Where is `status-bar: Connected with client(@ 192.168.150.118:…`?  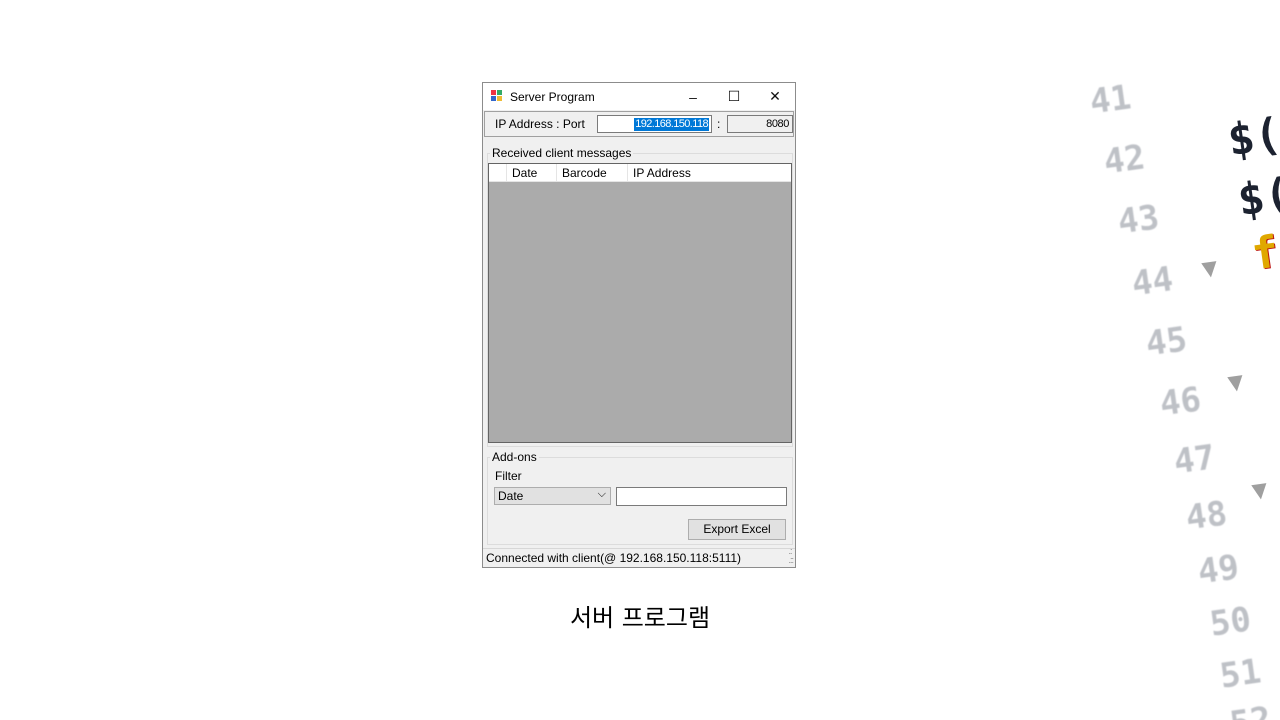 status-bar: Connected with client(@ 192.168.150.118:… is located at coordinates (639, 557).